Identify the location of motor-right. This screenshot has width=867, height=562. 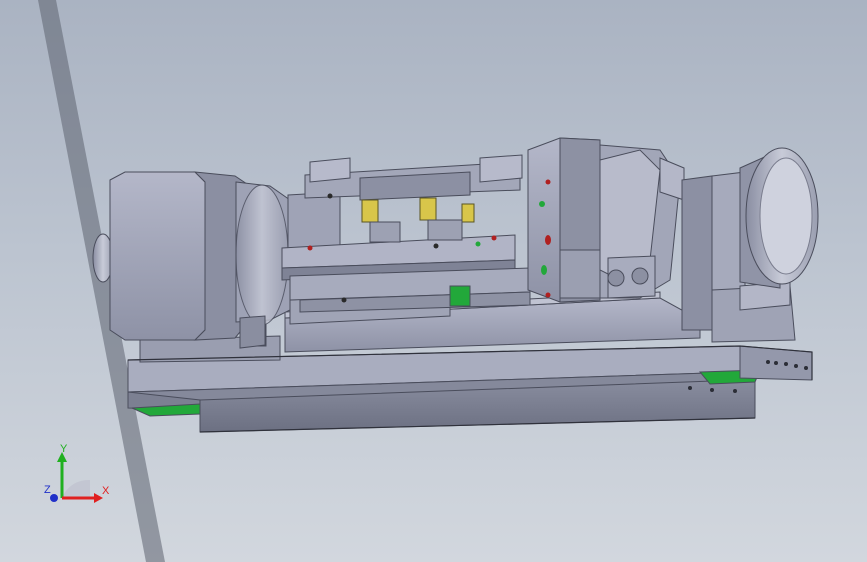
(750, 245).